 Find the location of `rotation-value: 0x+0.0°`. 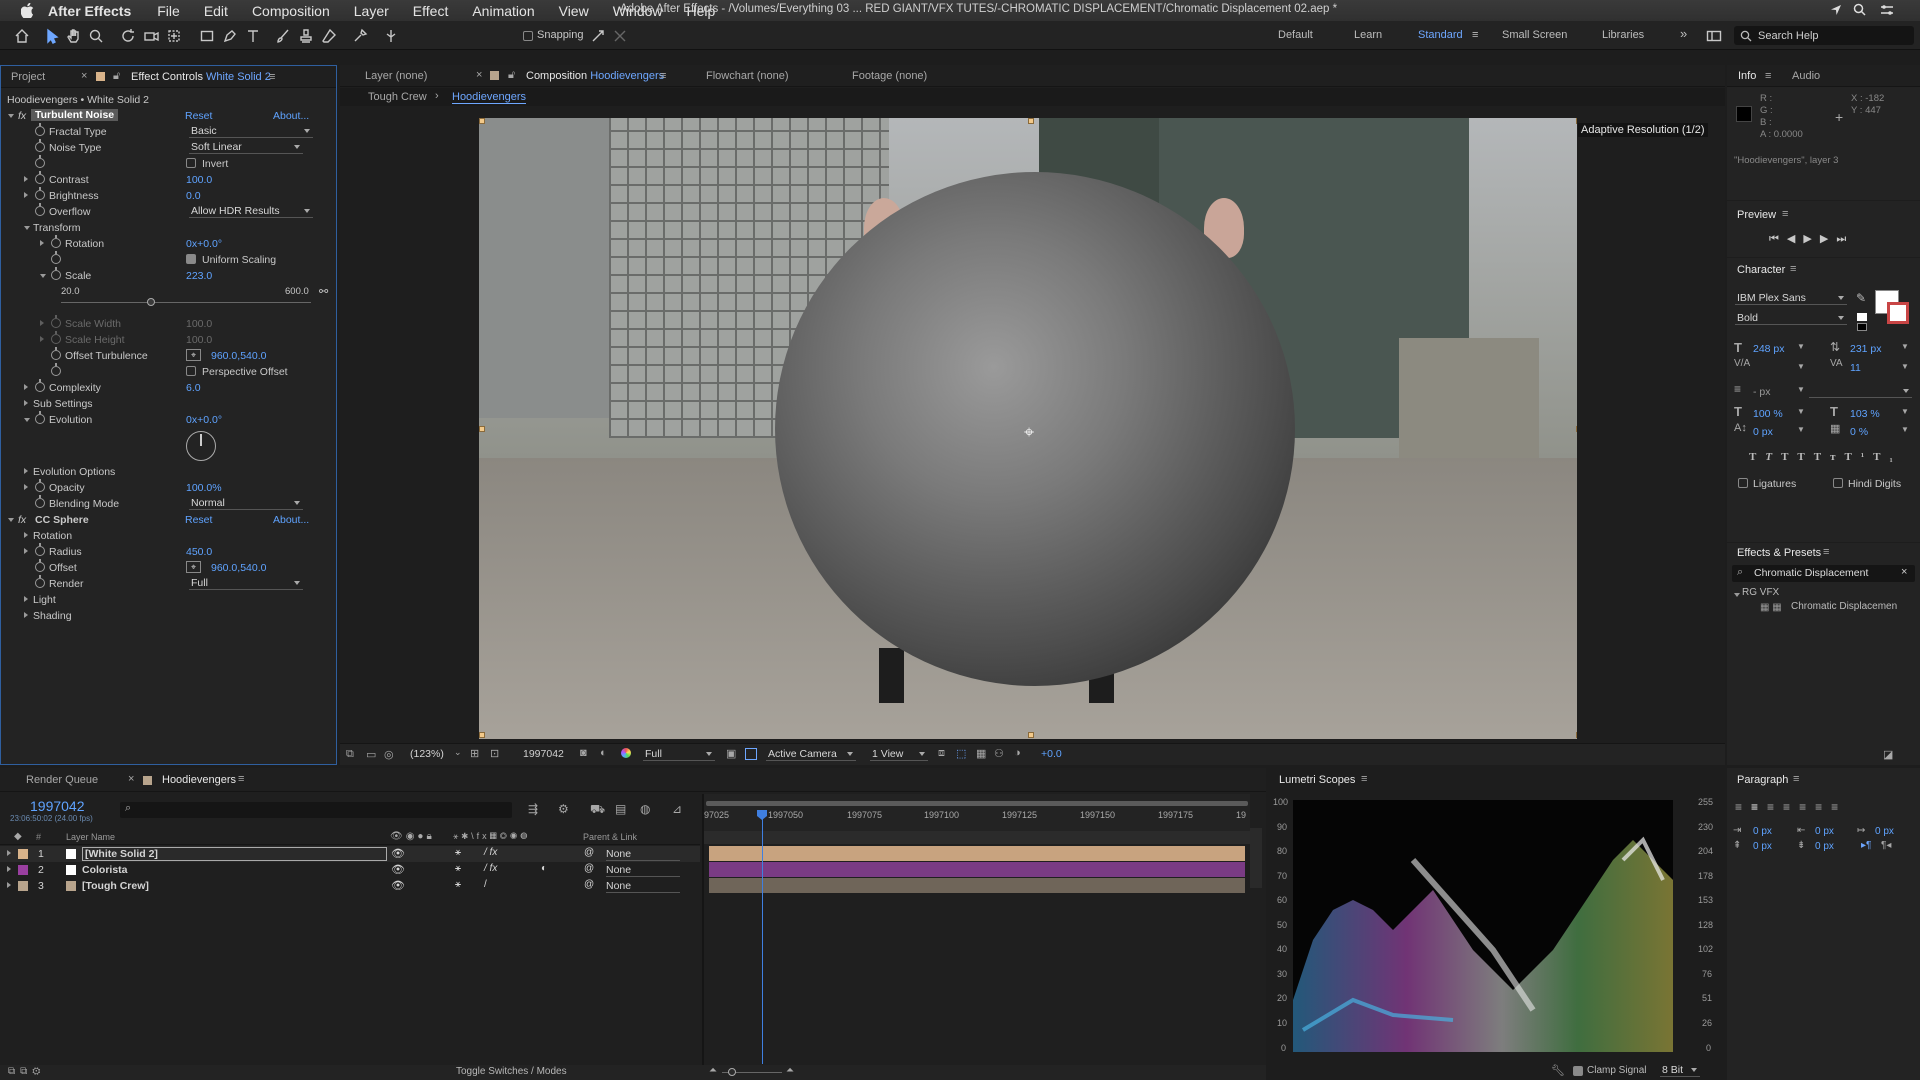

rotation-value: 0x+0.0° is located at coordinates (204, 244).